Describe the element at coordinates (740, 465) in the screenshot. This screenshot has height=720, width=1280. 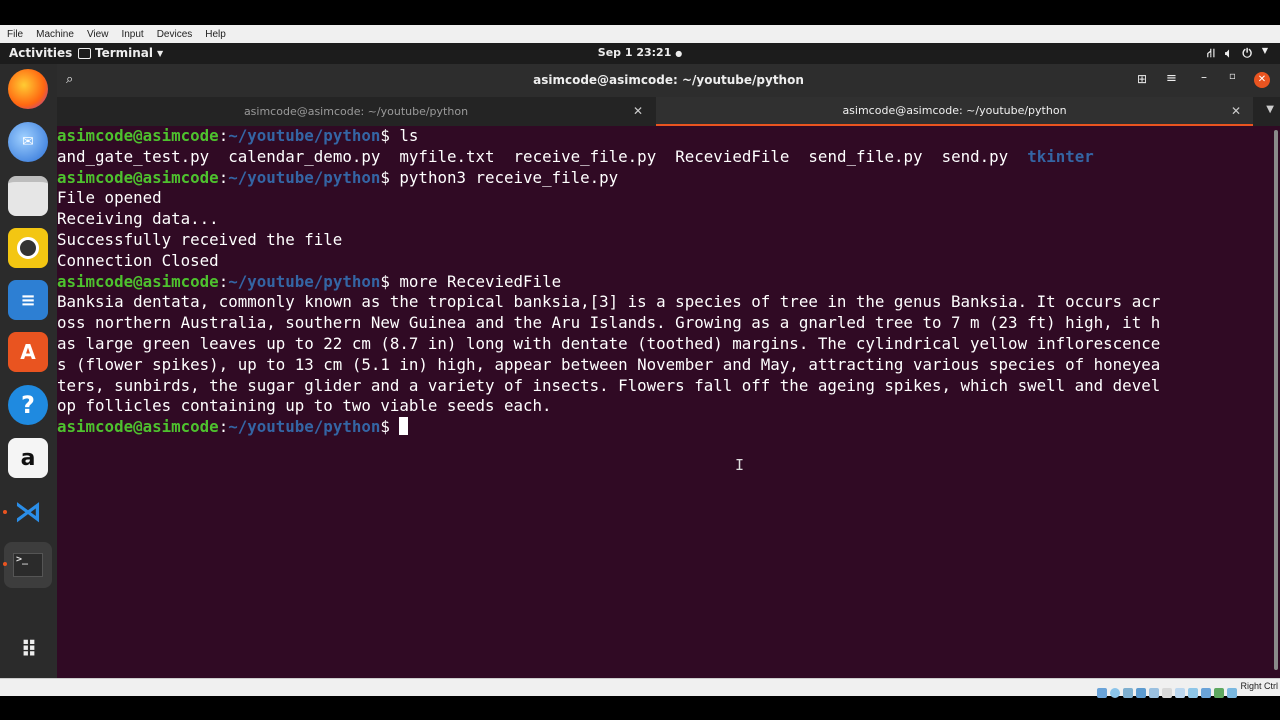
I see `ibeam-cursor-icon: I` at that location.